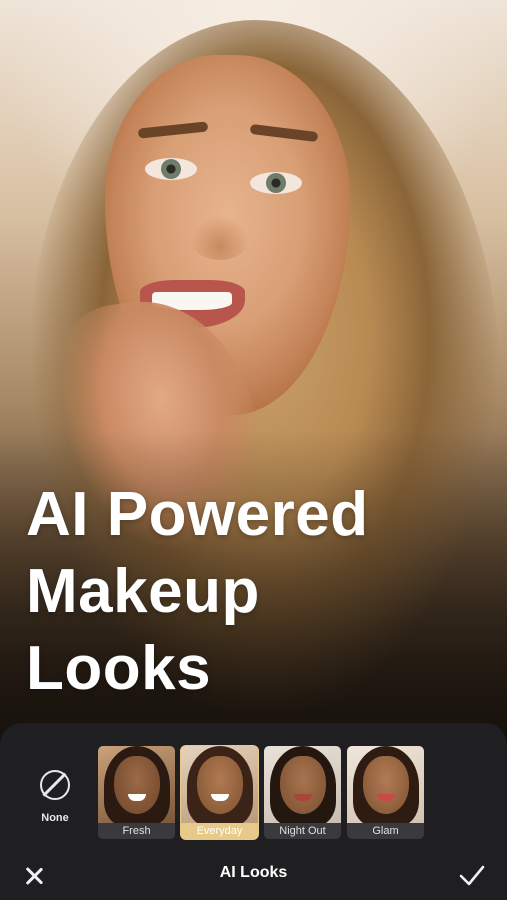 The image size is (507, 900). What do you see at coordinates (55, 802) in the screenshot?
I see `look-none-button: None` at bounding box center [55, 802].